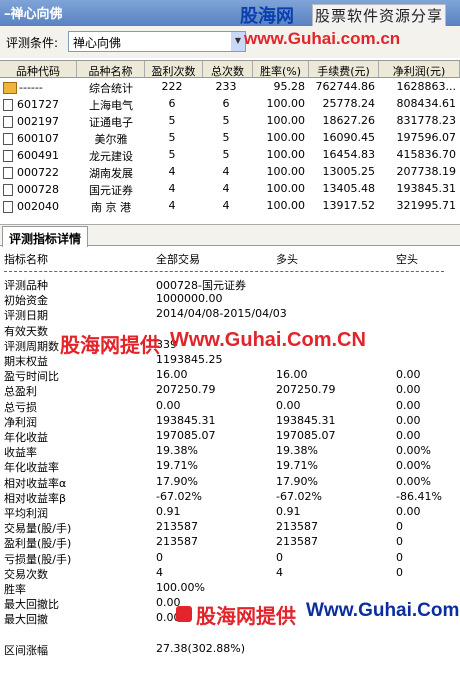  Describe the element at coordinates (345, 86) in the screenshot. I see `table-cell: 762744.86` at that location.